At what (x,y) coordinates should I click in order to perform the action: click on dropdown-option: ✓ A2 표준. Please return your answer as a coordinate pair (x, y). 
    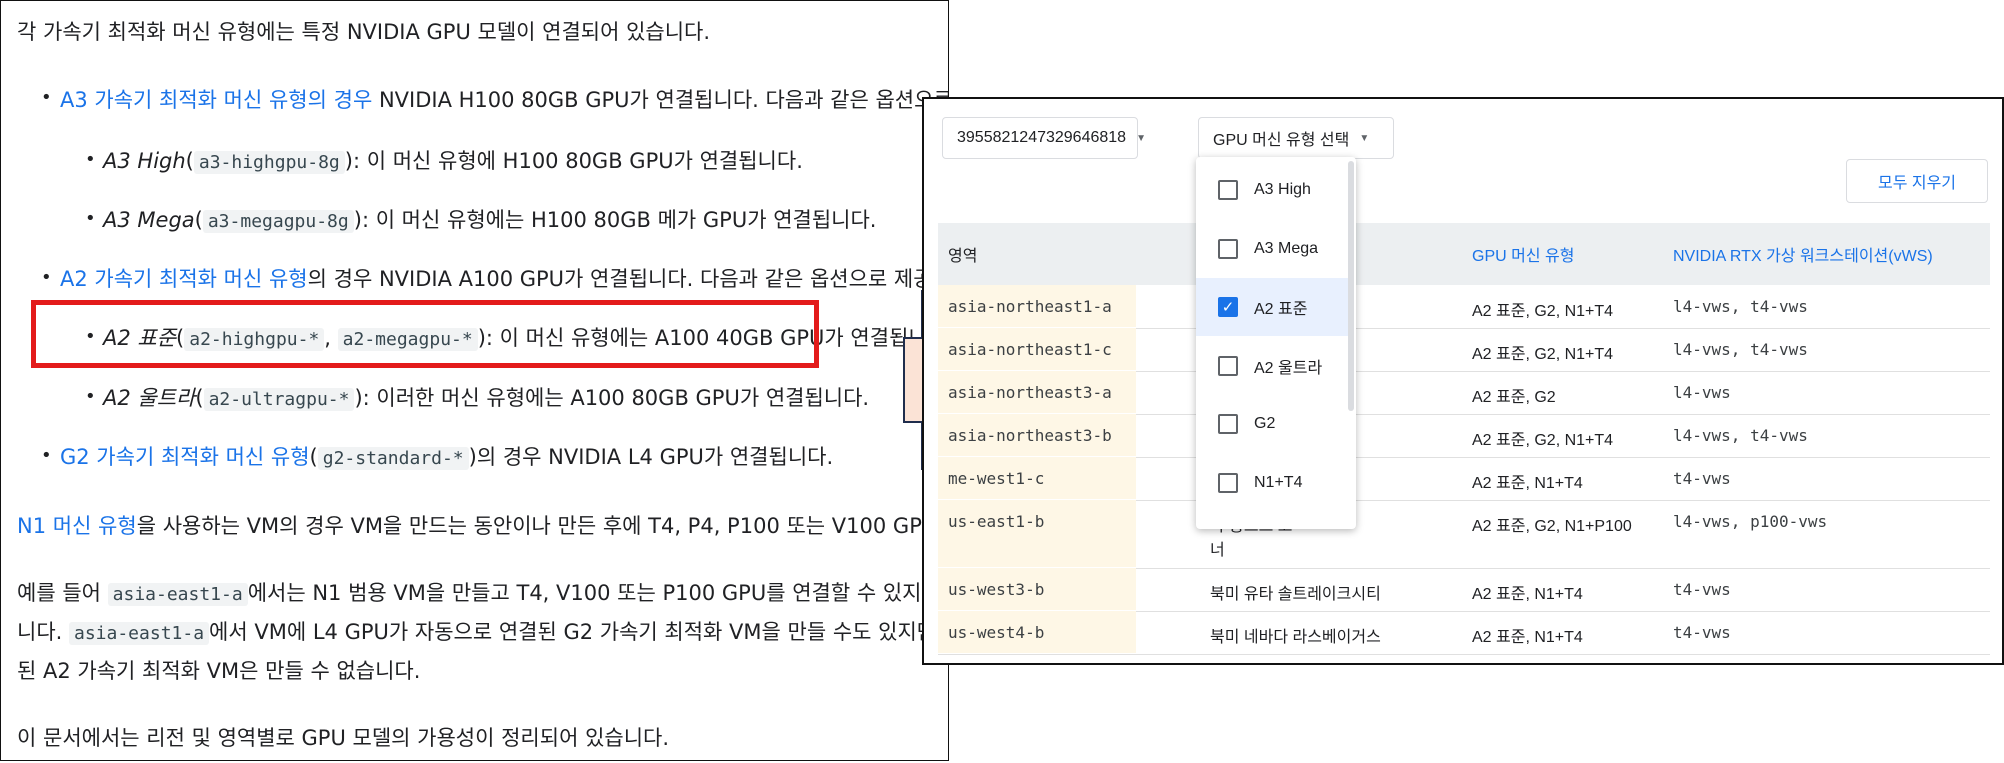
    Looking at the image, I should click on (1272, 307).